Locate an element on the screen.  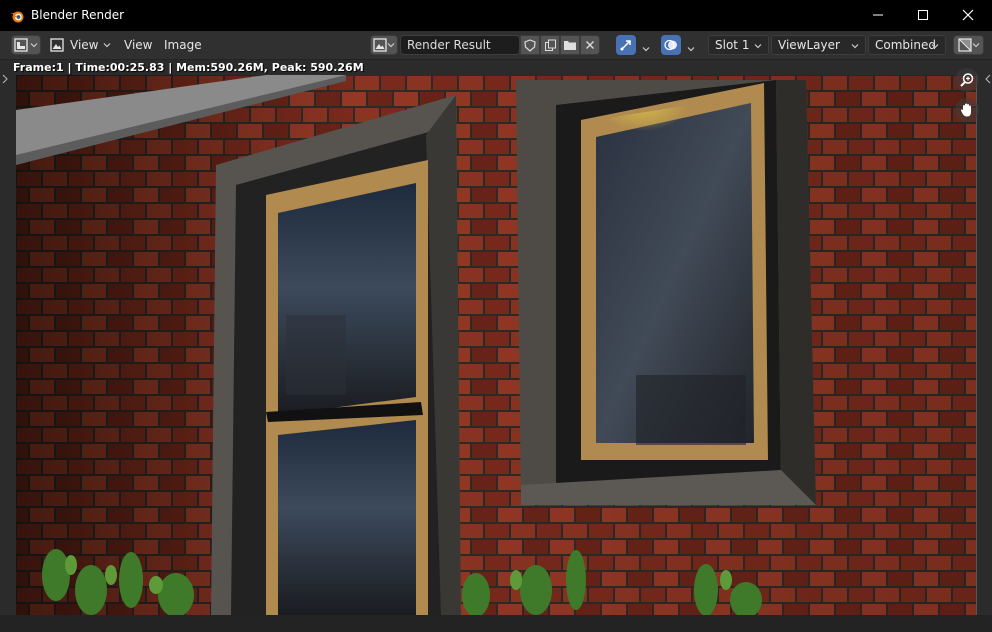
render-pass-label: Combined is located at coordinates (905, 45).